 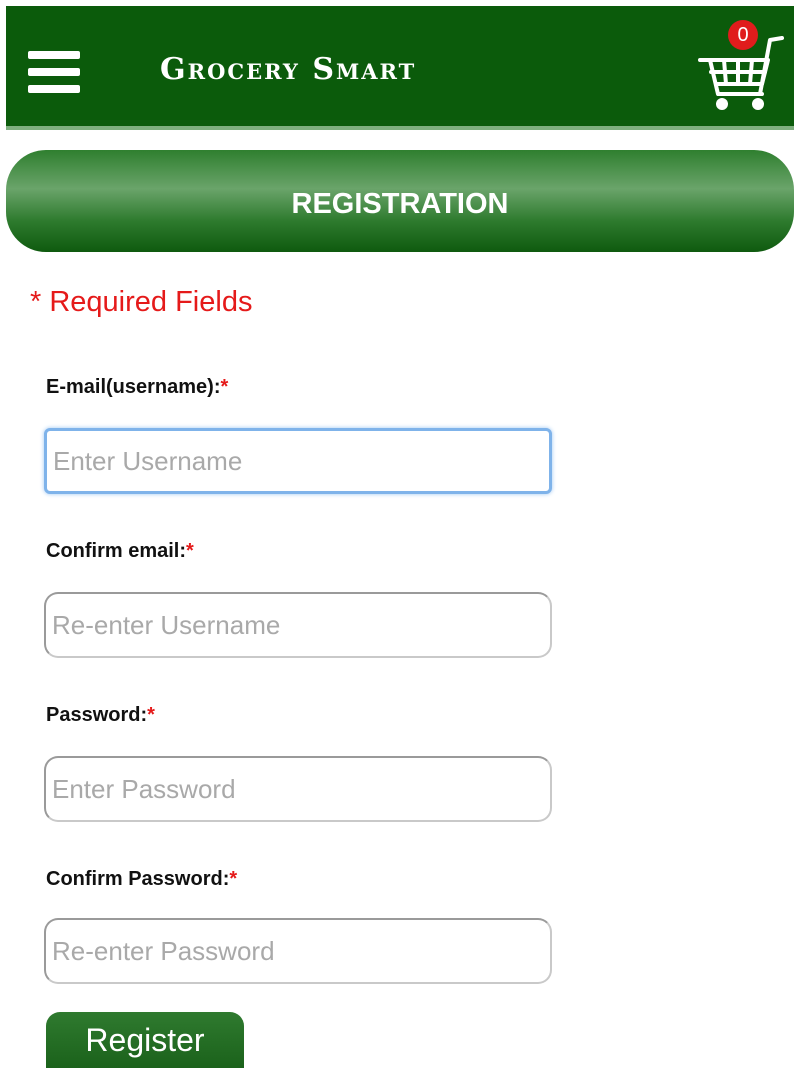 What do you see at coordinates (133, 387) in the screenshot?
I see `email-label-text: E-mail(username):` at bounding box center [133, 387].